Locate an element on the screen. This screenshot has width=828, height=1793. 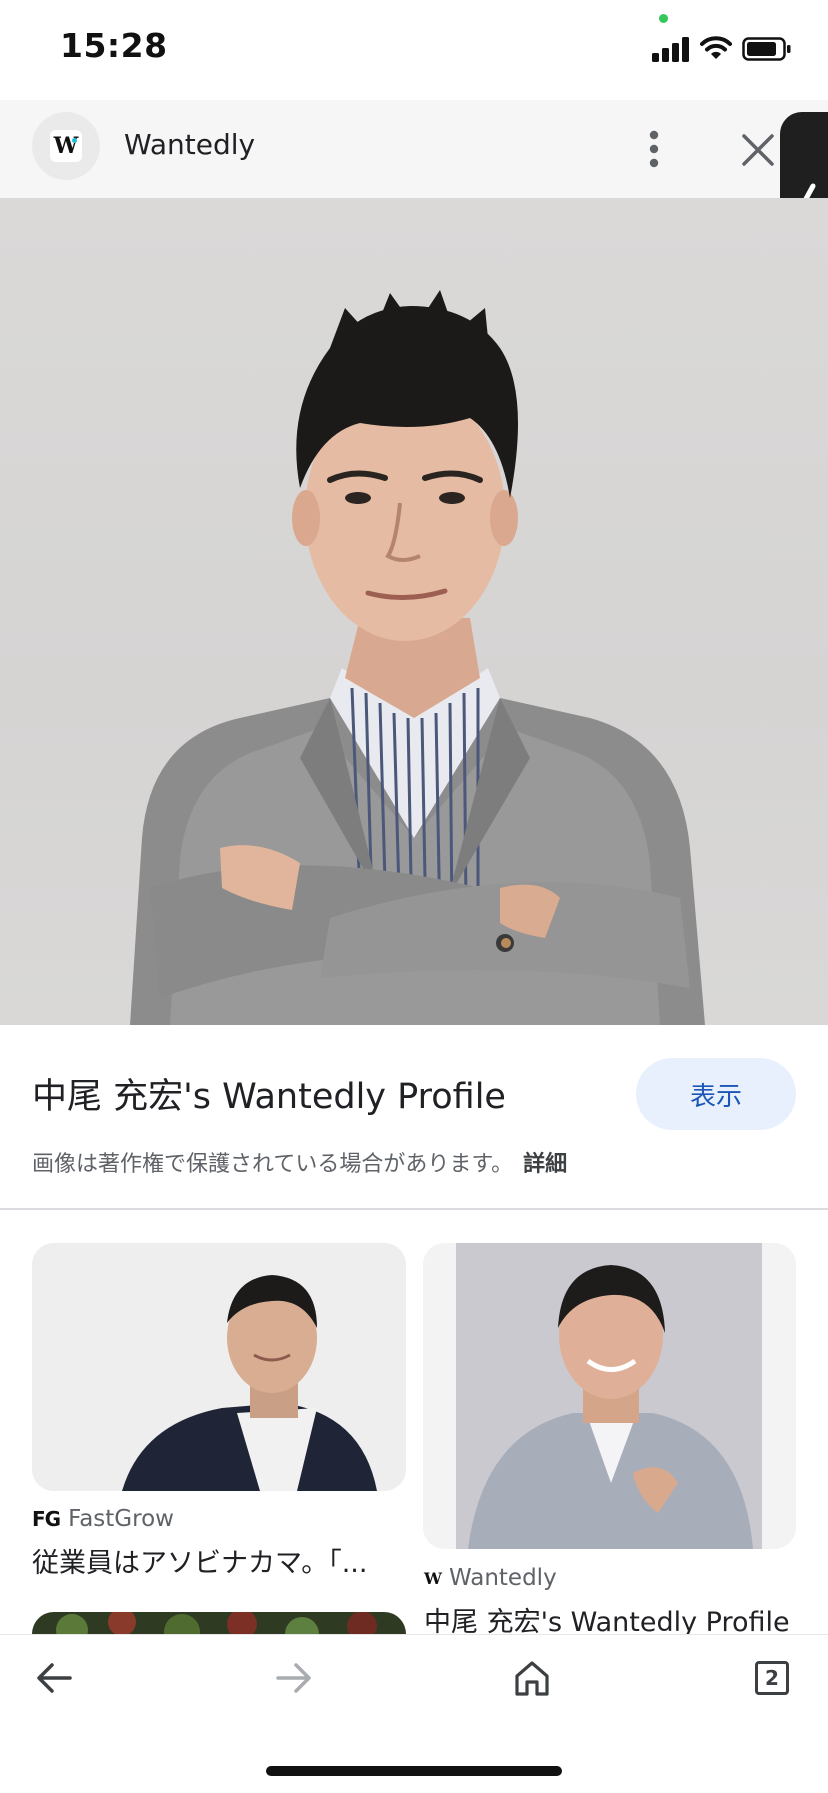
site-name: Wantedly is located at coordinates (189, 144).